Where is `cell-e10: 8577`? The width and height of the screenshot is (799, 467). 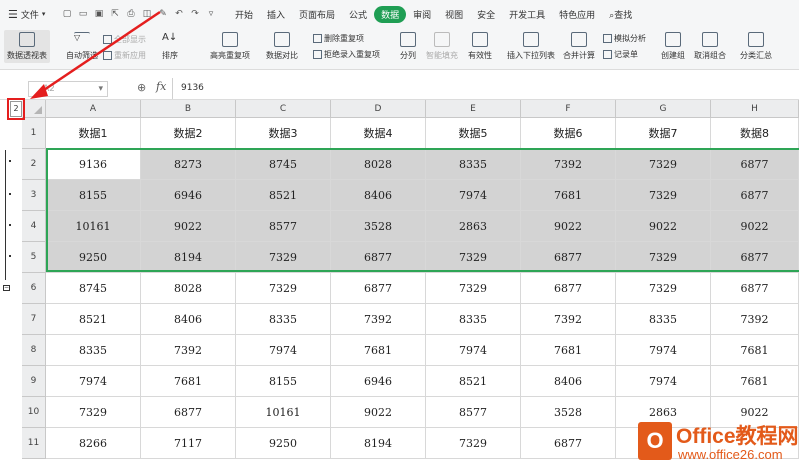 cell-e10: 8577 is located at coordinates (473, 412).